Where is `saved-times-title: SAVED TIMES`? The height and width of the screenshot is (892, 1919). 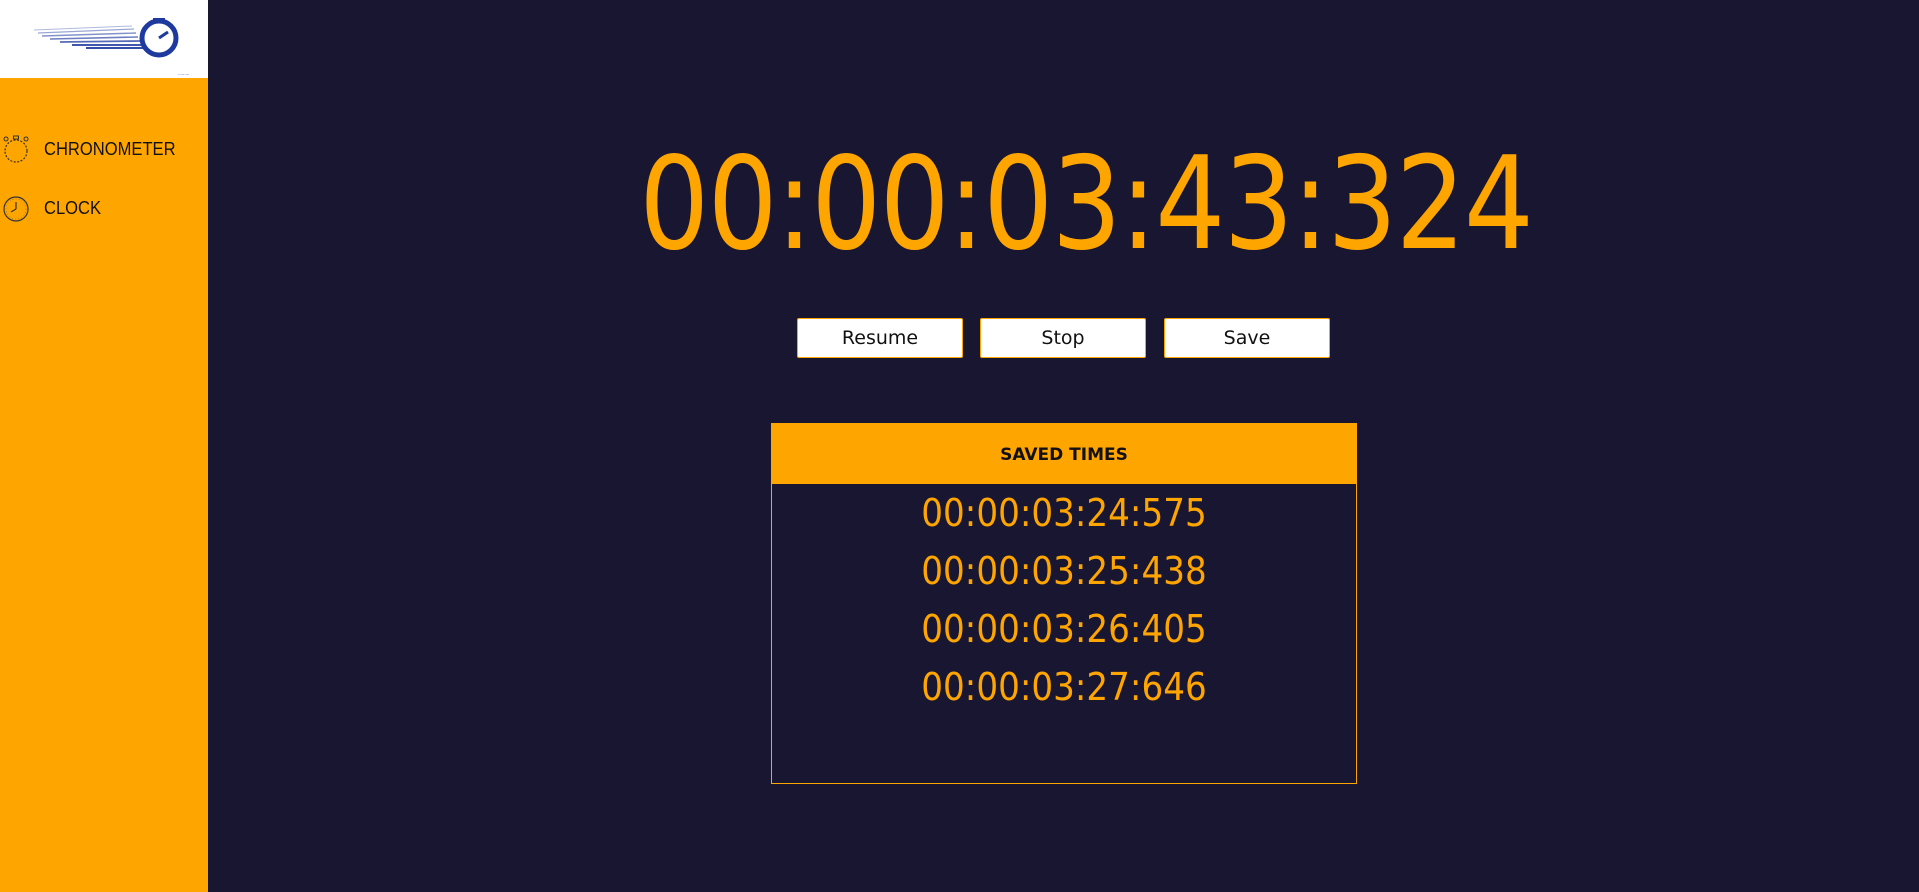 saved-times-title: SAVED TIMES is located at coordinates (1064, 454).